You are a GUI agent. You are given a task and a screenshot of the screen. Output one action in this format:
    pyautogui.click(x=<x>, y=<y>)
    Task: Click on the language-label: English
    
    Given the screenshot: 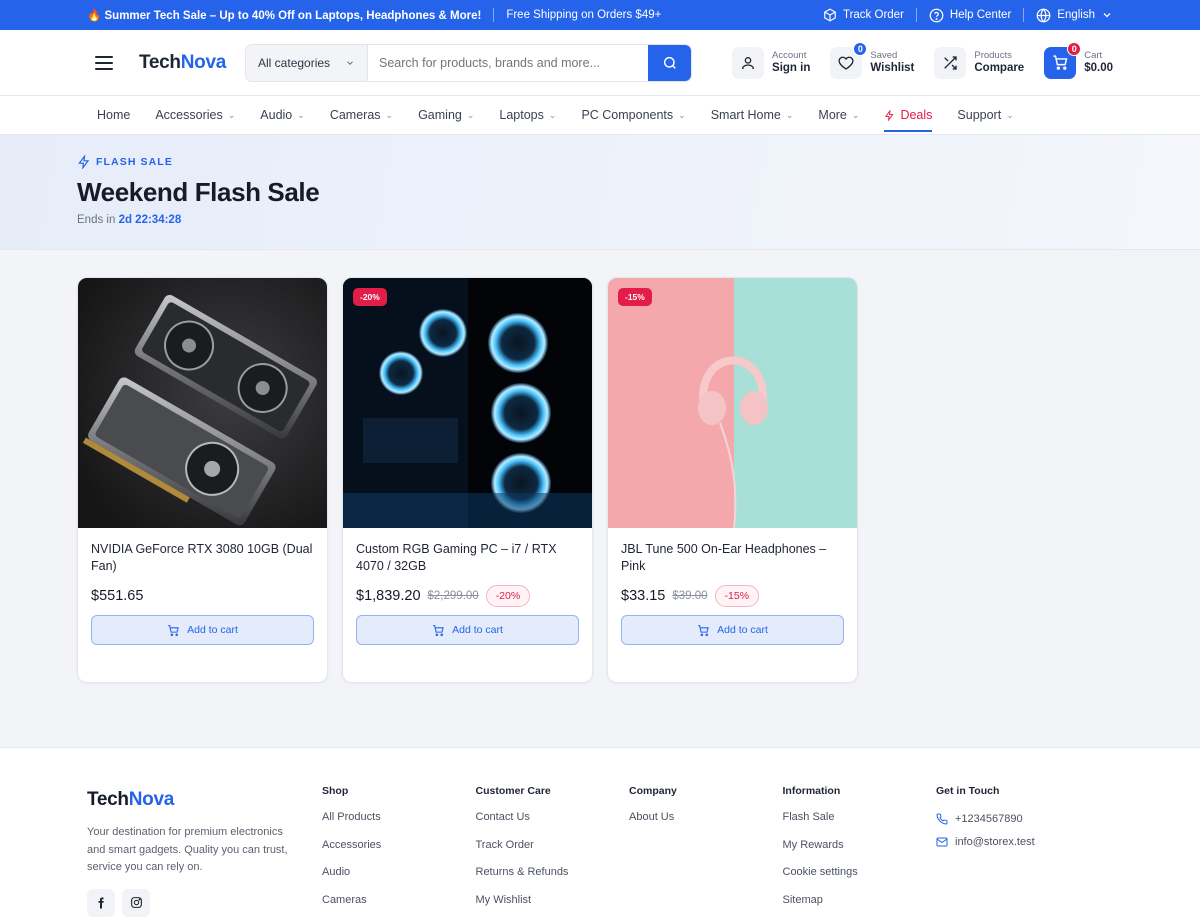 What is the action you would take?
    pyautogui.click(x=1076, y=15)
    